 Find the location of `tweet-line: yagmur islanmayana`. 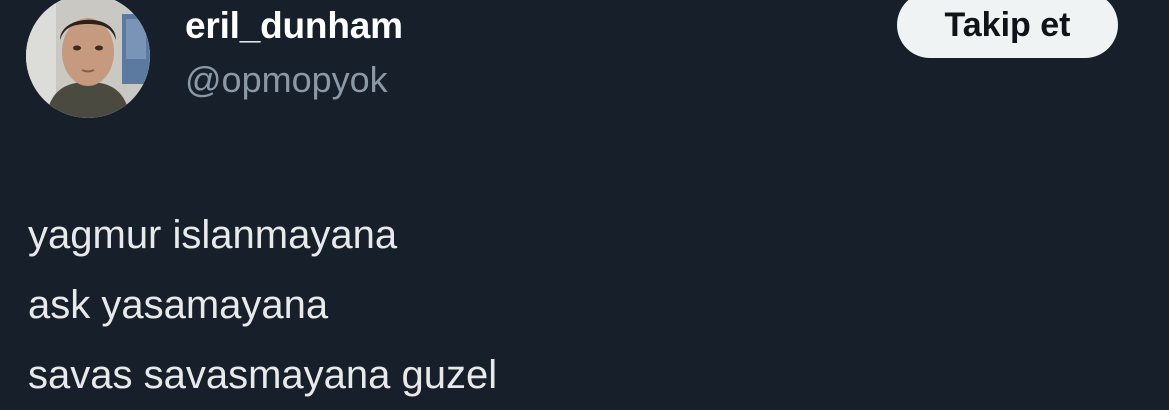

tweet-line: yagmur islanmayana is located at coordinates (213, 235).